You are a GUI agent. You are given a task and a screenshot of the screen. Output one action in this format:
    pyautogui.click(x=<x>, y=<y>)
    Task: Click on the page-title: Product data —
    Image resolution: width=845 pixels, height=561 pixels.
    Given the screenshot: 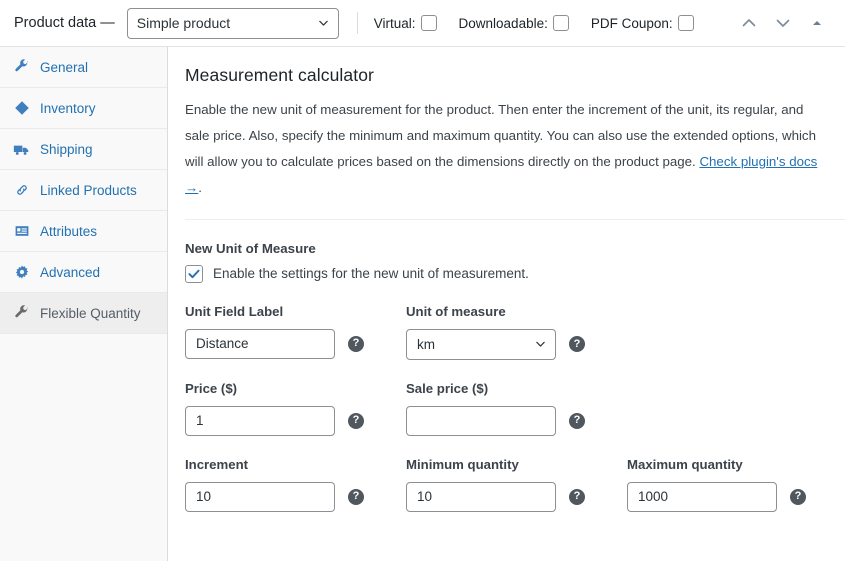 What is the action you would take?
    pyautogui.click(x=64, y=23)
    